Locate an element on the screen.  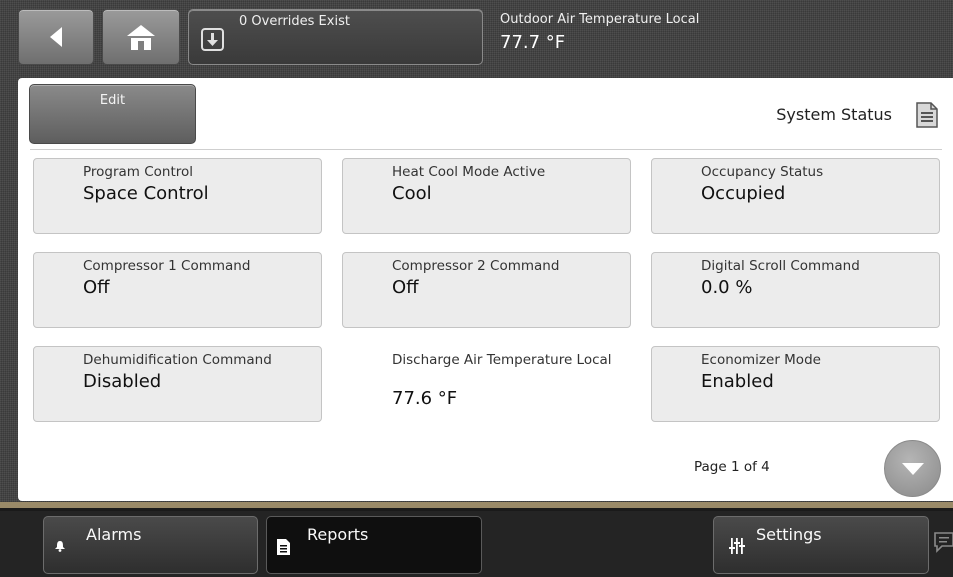
tile-compressor-2: Compressor 2 Command Off is located at coordinates (486, 290).